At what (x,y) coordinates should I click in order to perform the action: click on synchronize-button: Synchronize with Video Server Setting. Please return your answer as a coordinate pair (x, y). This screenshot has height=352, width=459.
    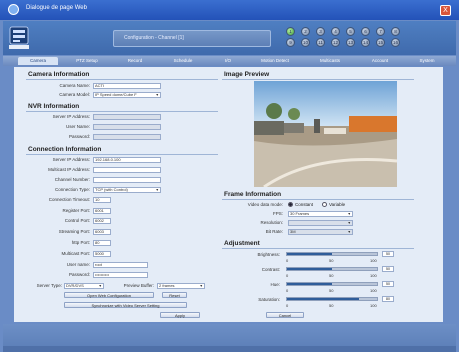
    Looking at the image, I should click on (125, 305).